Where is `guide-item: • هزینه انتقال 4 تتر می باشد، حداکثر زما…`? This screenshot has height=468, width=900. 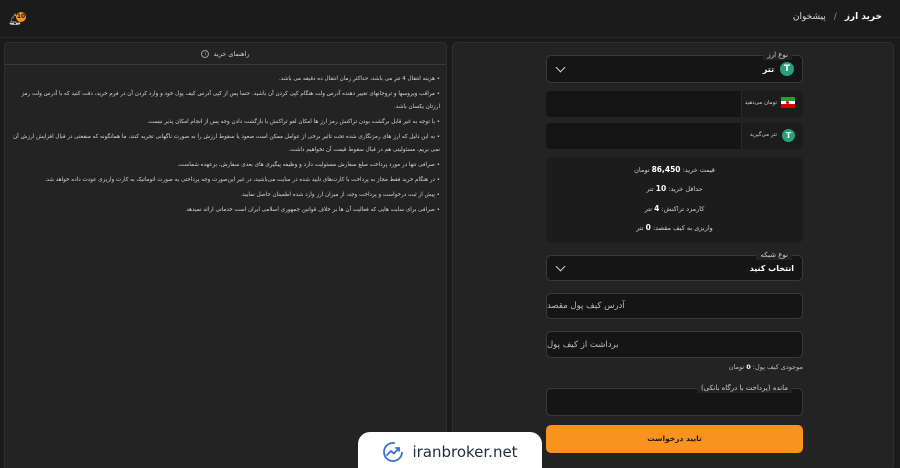
guide-item: • هزینه انتقال 4 تتر می باشد، حداکثر زما… is located at coordinates (359, 79).